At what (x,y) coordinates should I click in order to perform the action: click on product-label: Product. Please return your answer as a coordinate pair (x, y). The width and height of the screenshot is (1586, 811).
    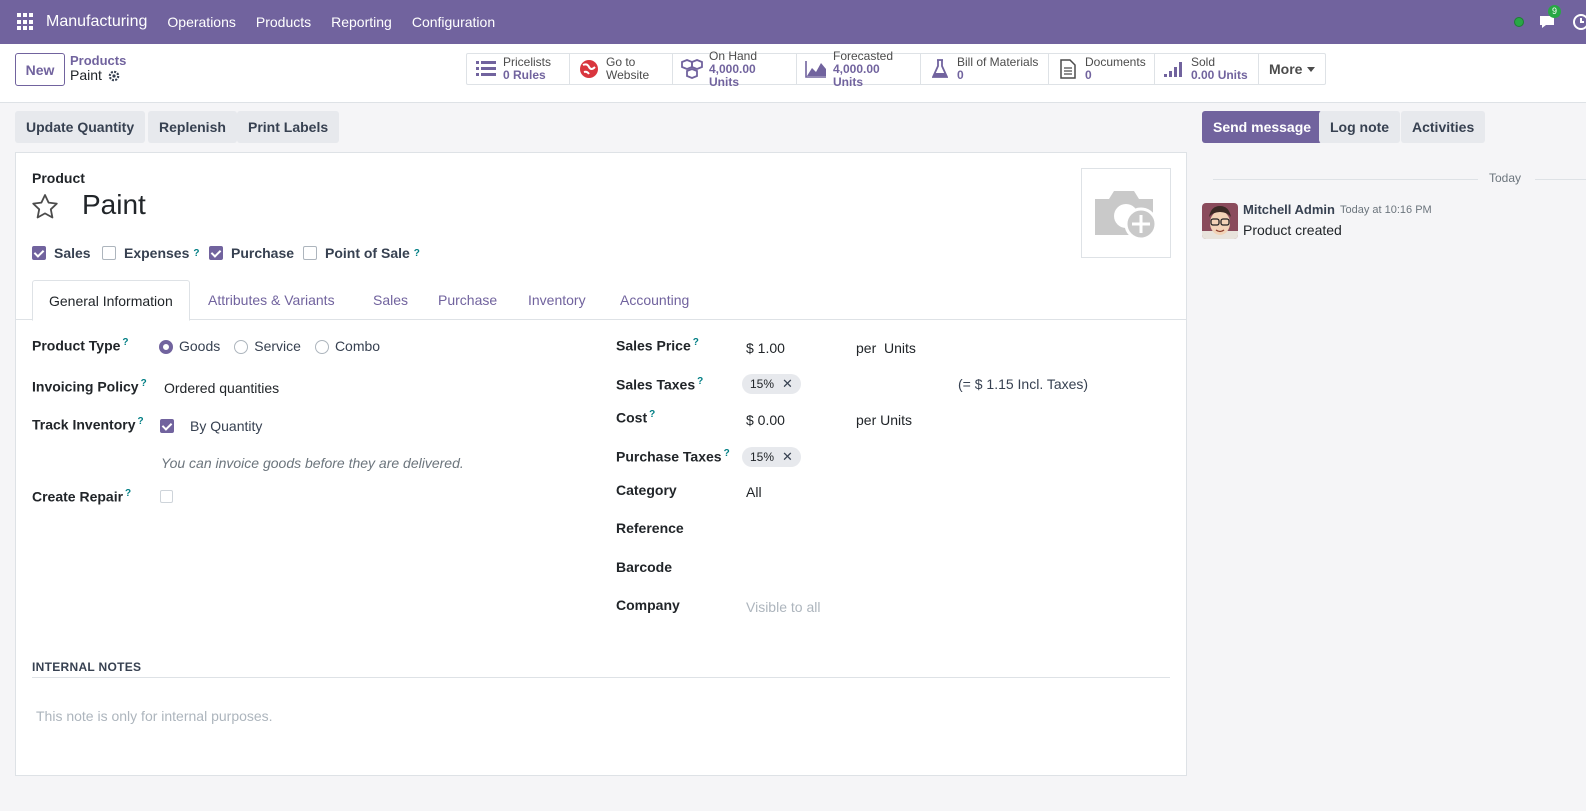
    Looking at the image, I should click on (58, 178).